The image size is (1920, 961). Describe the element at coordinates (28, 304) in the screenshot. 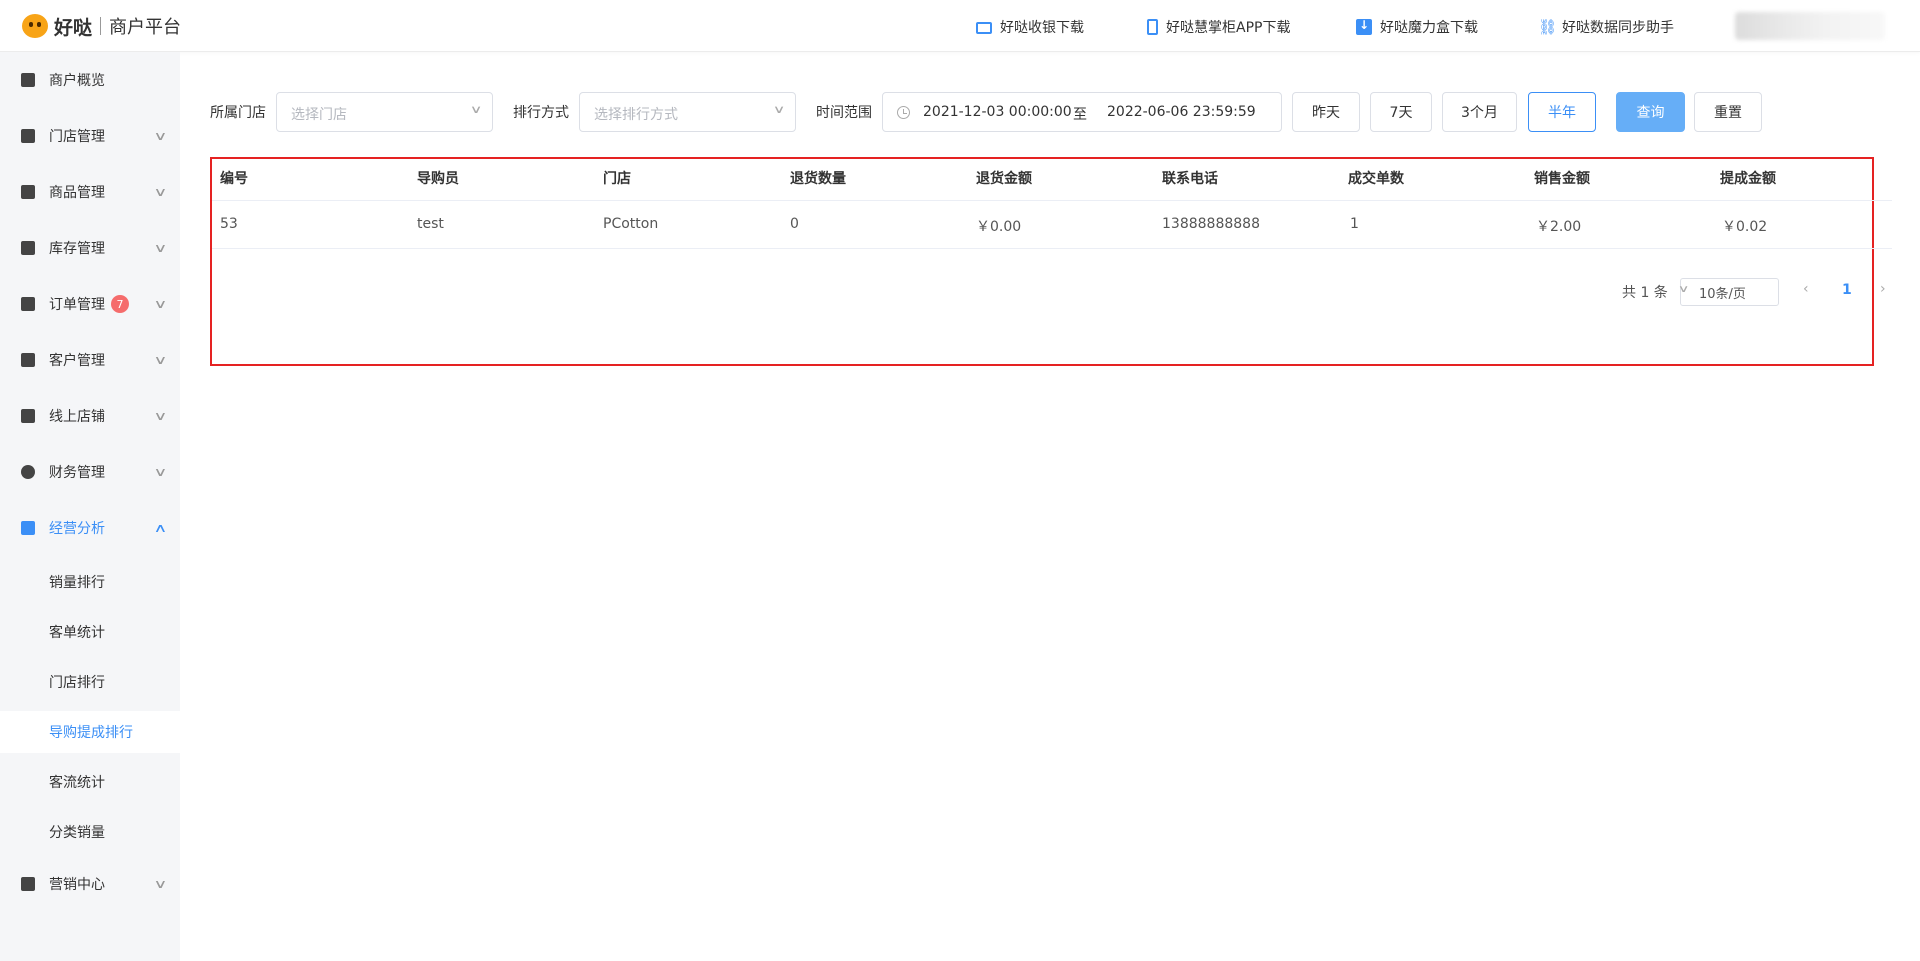

I see `order-icon` at that location.